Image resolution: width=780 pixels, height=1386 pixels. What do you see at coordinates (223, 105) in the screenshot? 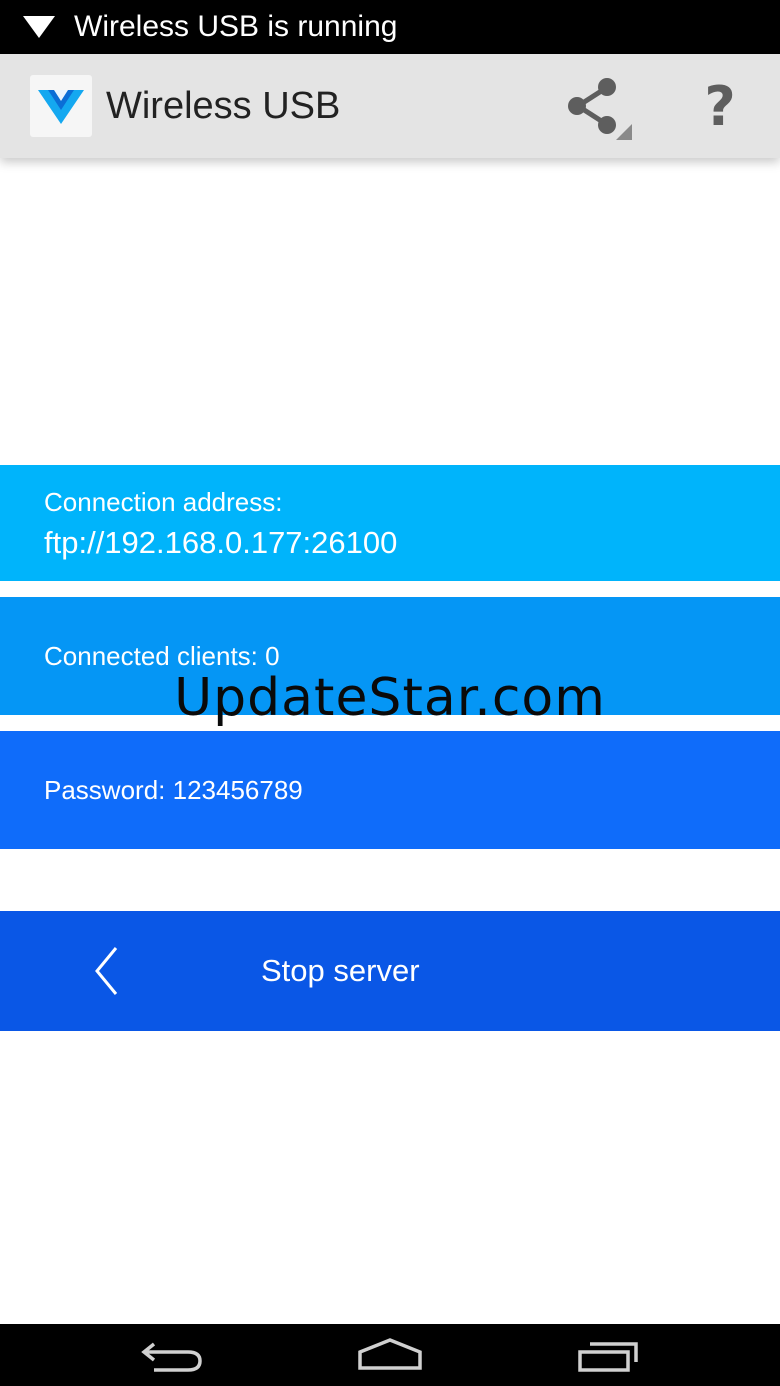
I see `app-title: Wireless USB` at bounding box center [223, 105].